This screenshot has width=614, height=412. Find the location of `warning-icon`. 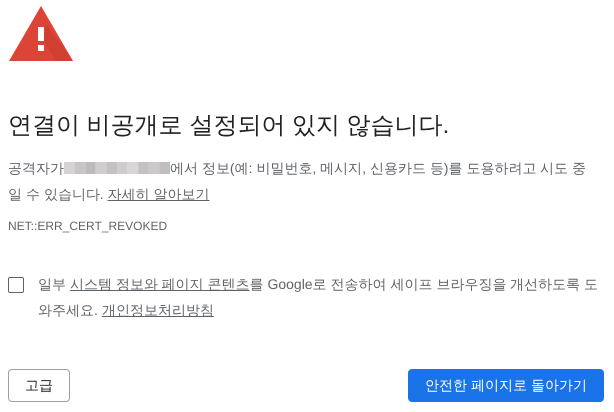

warning-icon is located at coordinates (41, 33).